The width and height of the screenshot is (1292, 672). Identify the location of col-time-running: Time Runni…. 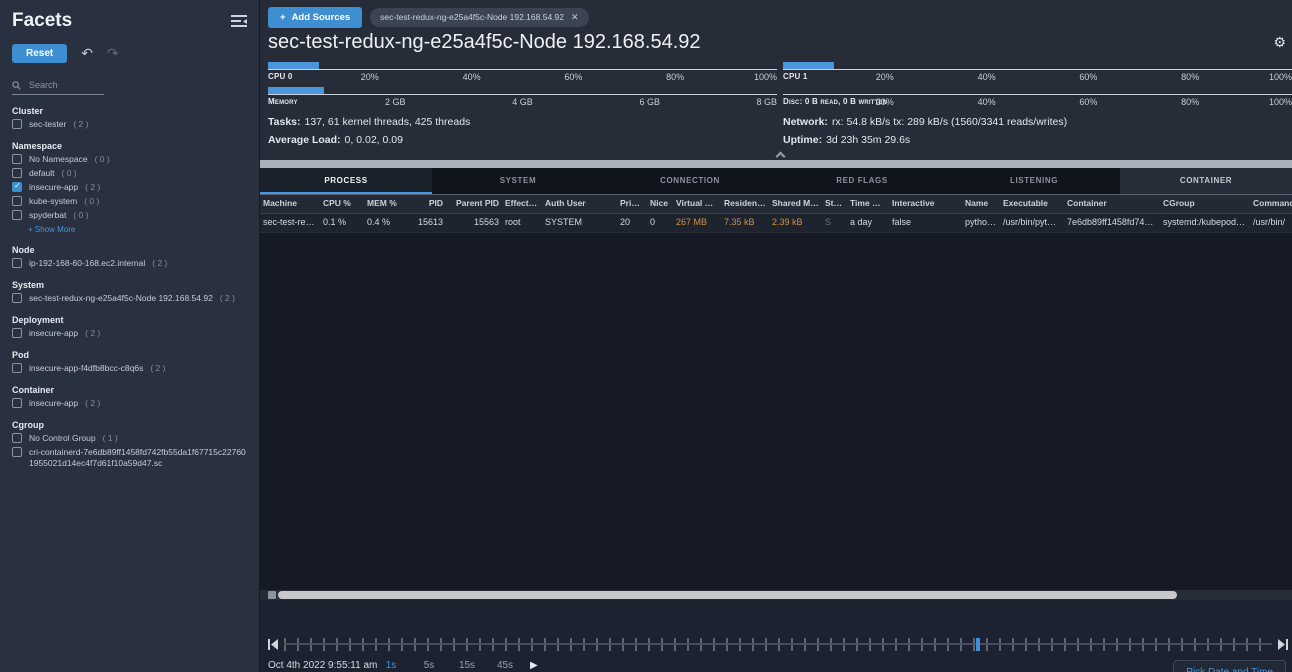
(868, 203).